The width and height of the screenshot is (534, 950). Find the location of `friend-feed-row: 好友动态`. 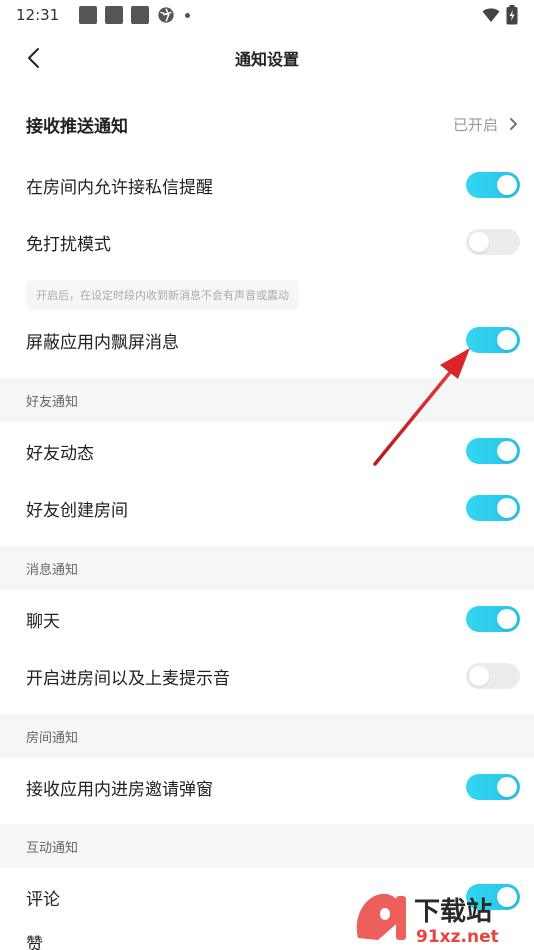

friend-feed-row: 好友动态 is located at coordinates (267, 451).